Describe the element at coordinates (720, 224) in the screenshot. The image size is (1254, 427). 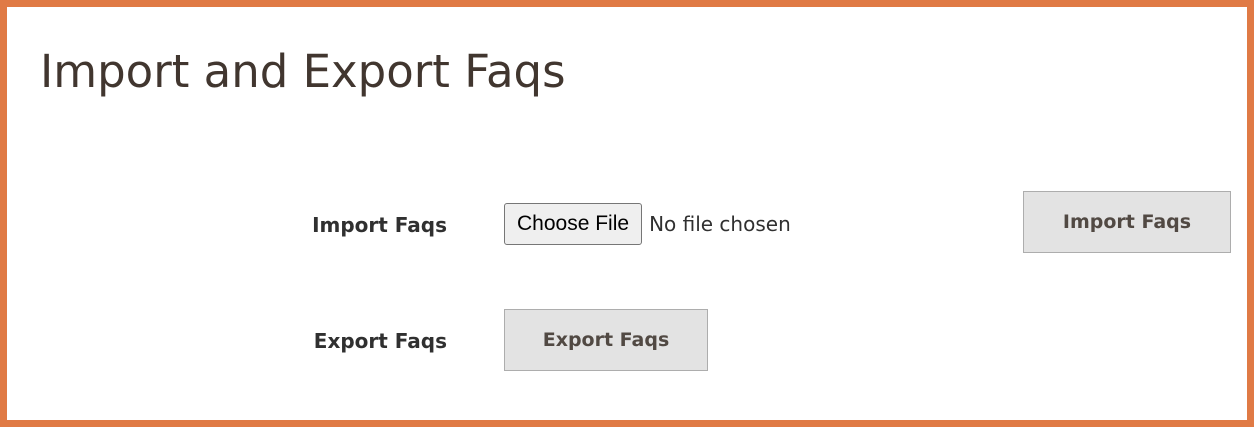
I see `file-status-text: No file chosen` at that location.